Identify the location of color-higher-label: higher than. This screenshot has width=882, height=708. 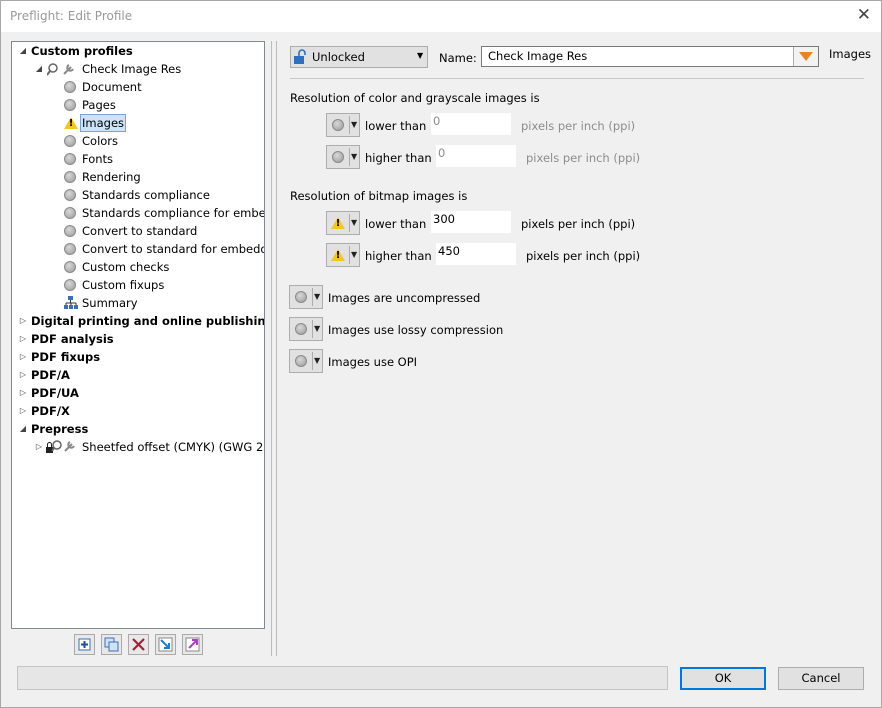
(398, 158).